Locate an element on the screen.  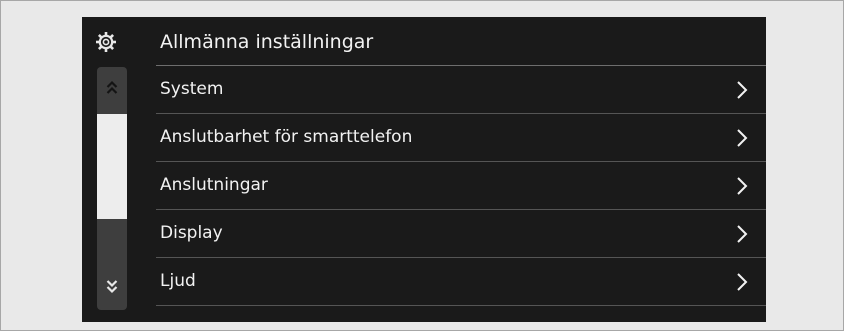
menu-item-label: Anslutbarhet för smarttelefon is located at coordinates (286, 137).